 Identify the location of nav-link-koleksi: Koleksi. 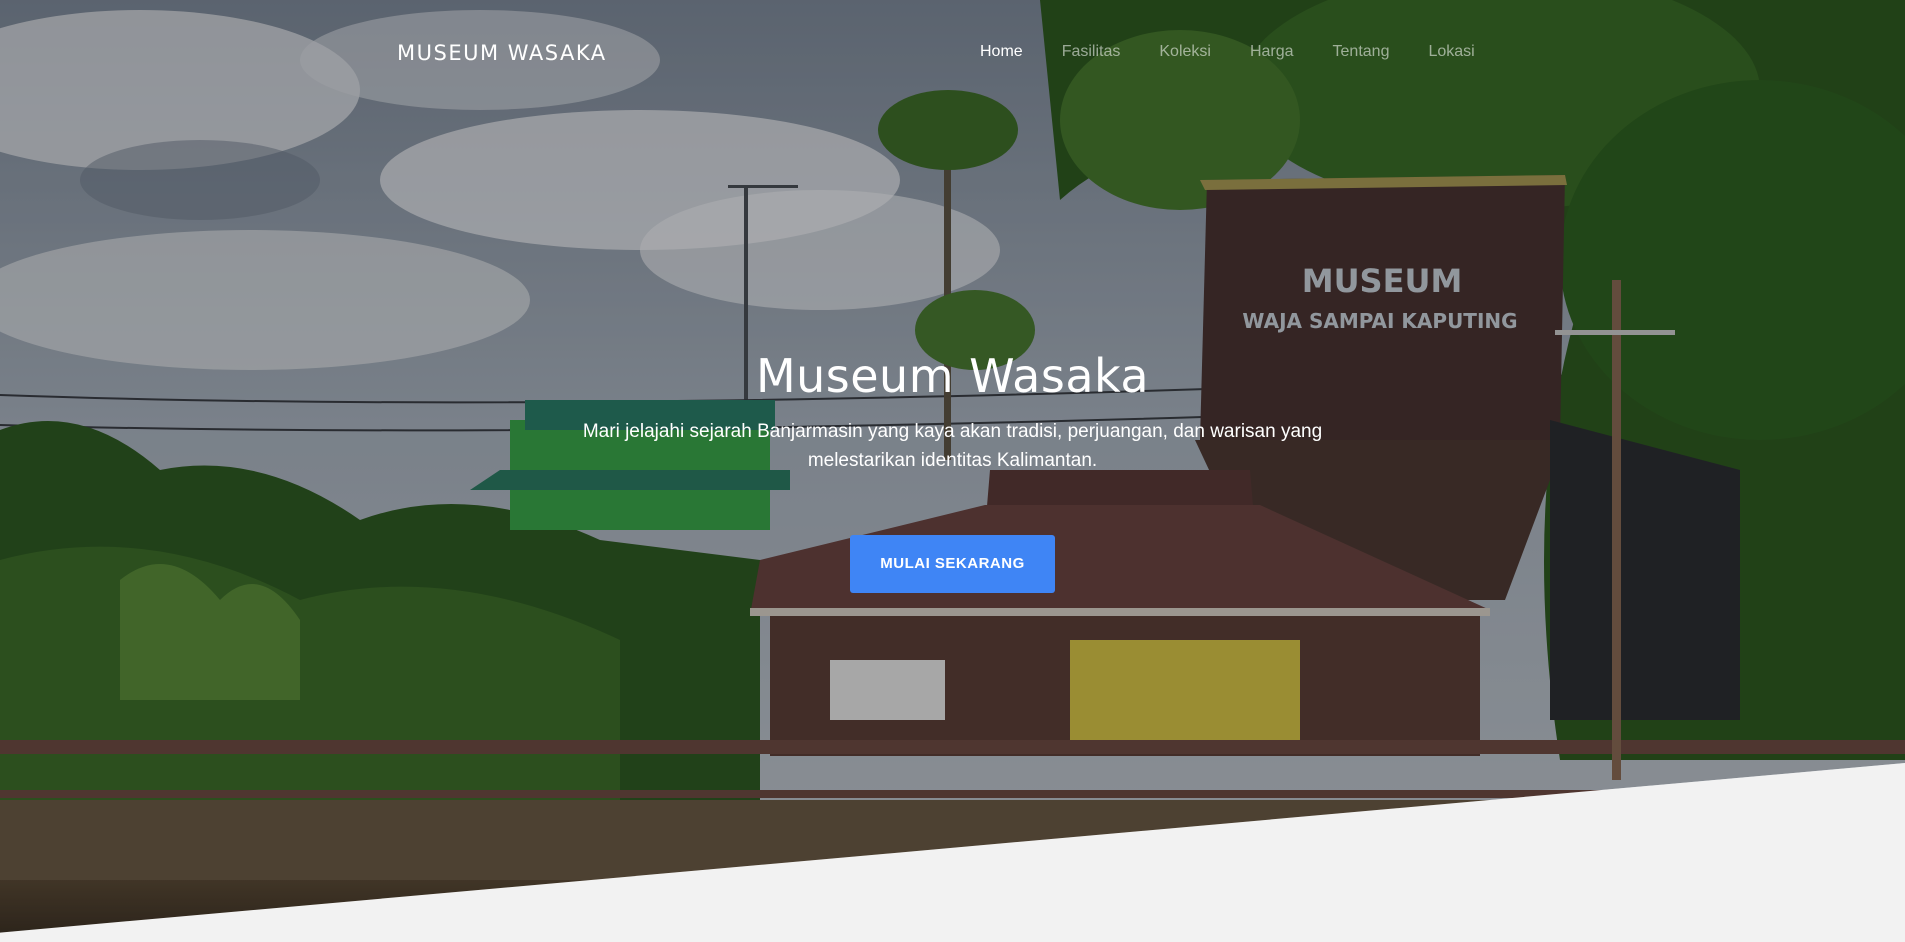
(1185, 51).